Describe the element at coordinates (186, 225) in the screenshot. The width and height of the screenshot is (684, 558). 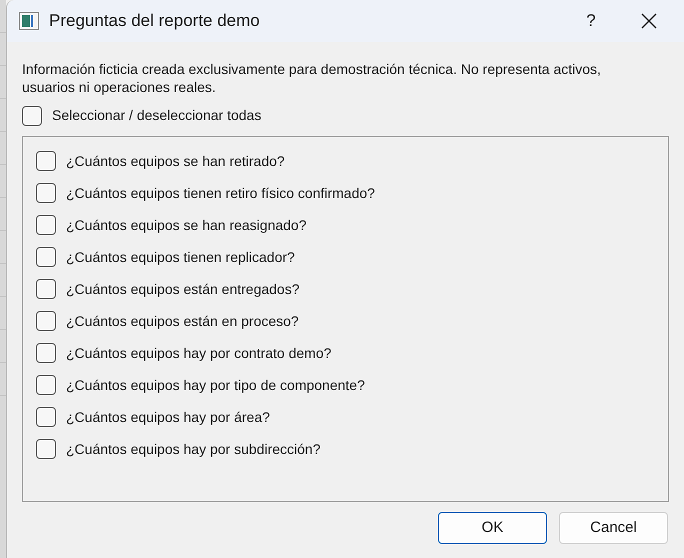
I see `question-label: ¿Cuántos equipos se han reasignado?` at that location.